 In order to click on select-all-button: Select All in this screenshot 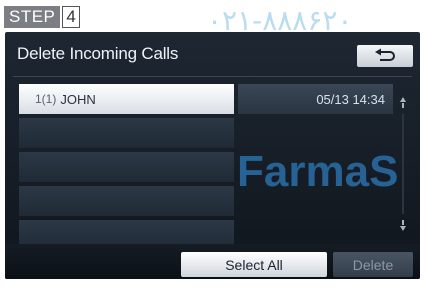, I will do `click(254, 264)`.